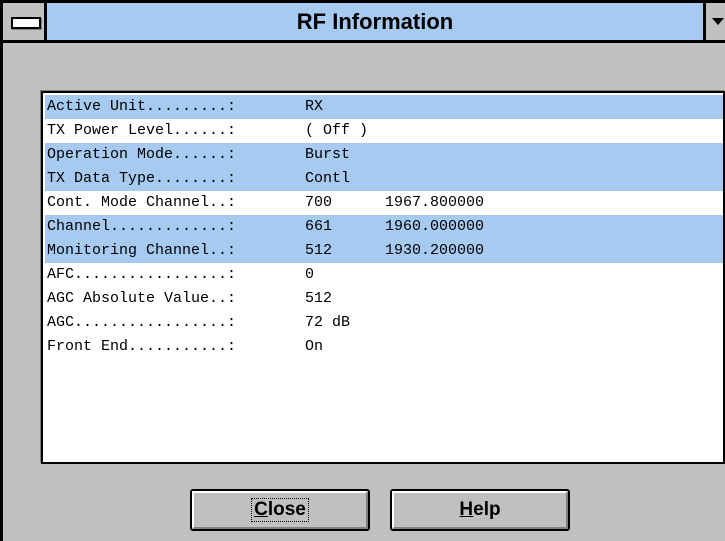 Image resolution: width=725 pixels, height=541 pixels. What do you see at coordinates (142, 130) in the screenshot?
I see `row-label: TX Power Level......:` at bounding box center [142, 130].